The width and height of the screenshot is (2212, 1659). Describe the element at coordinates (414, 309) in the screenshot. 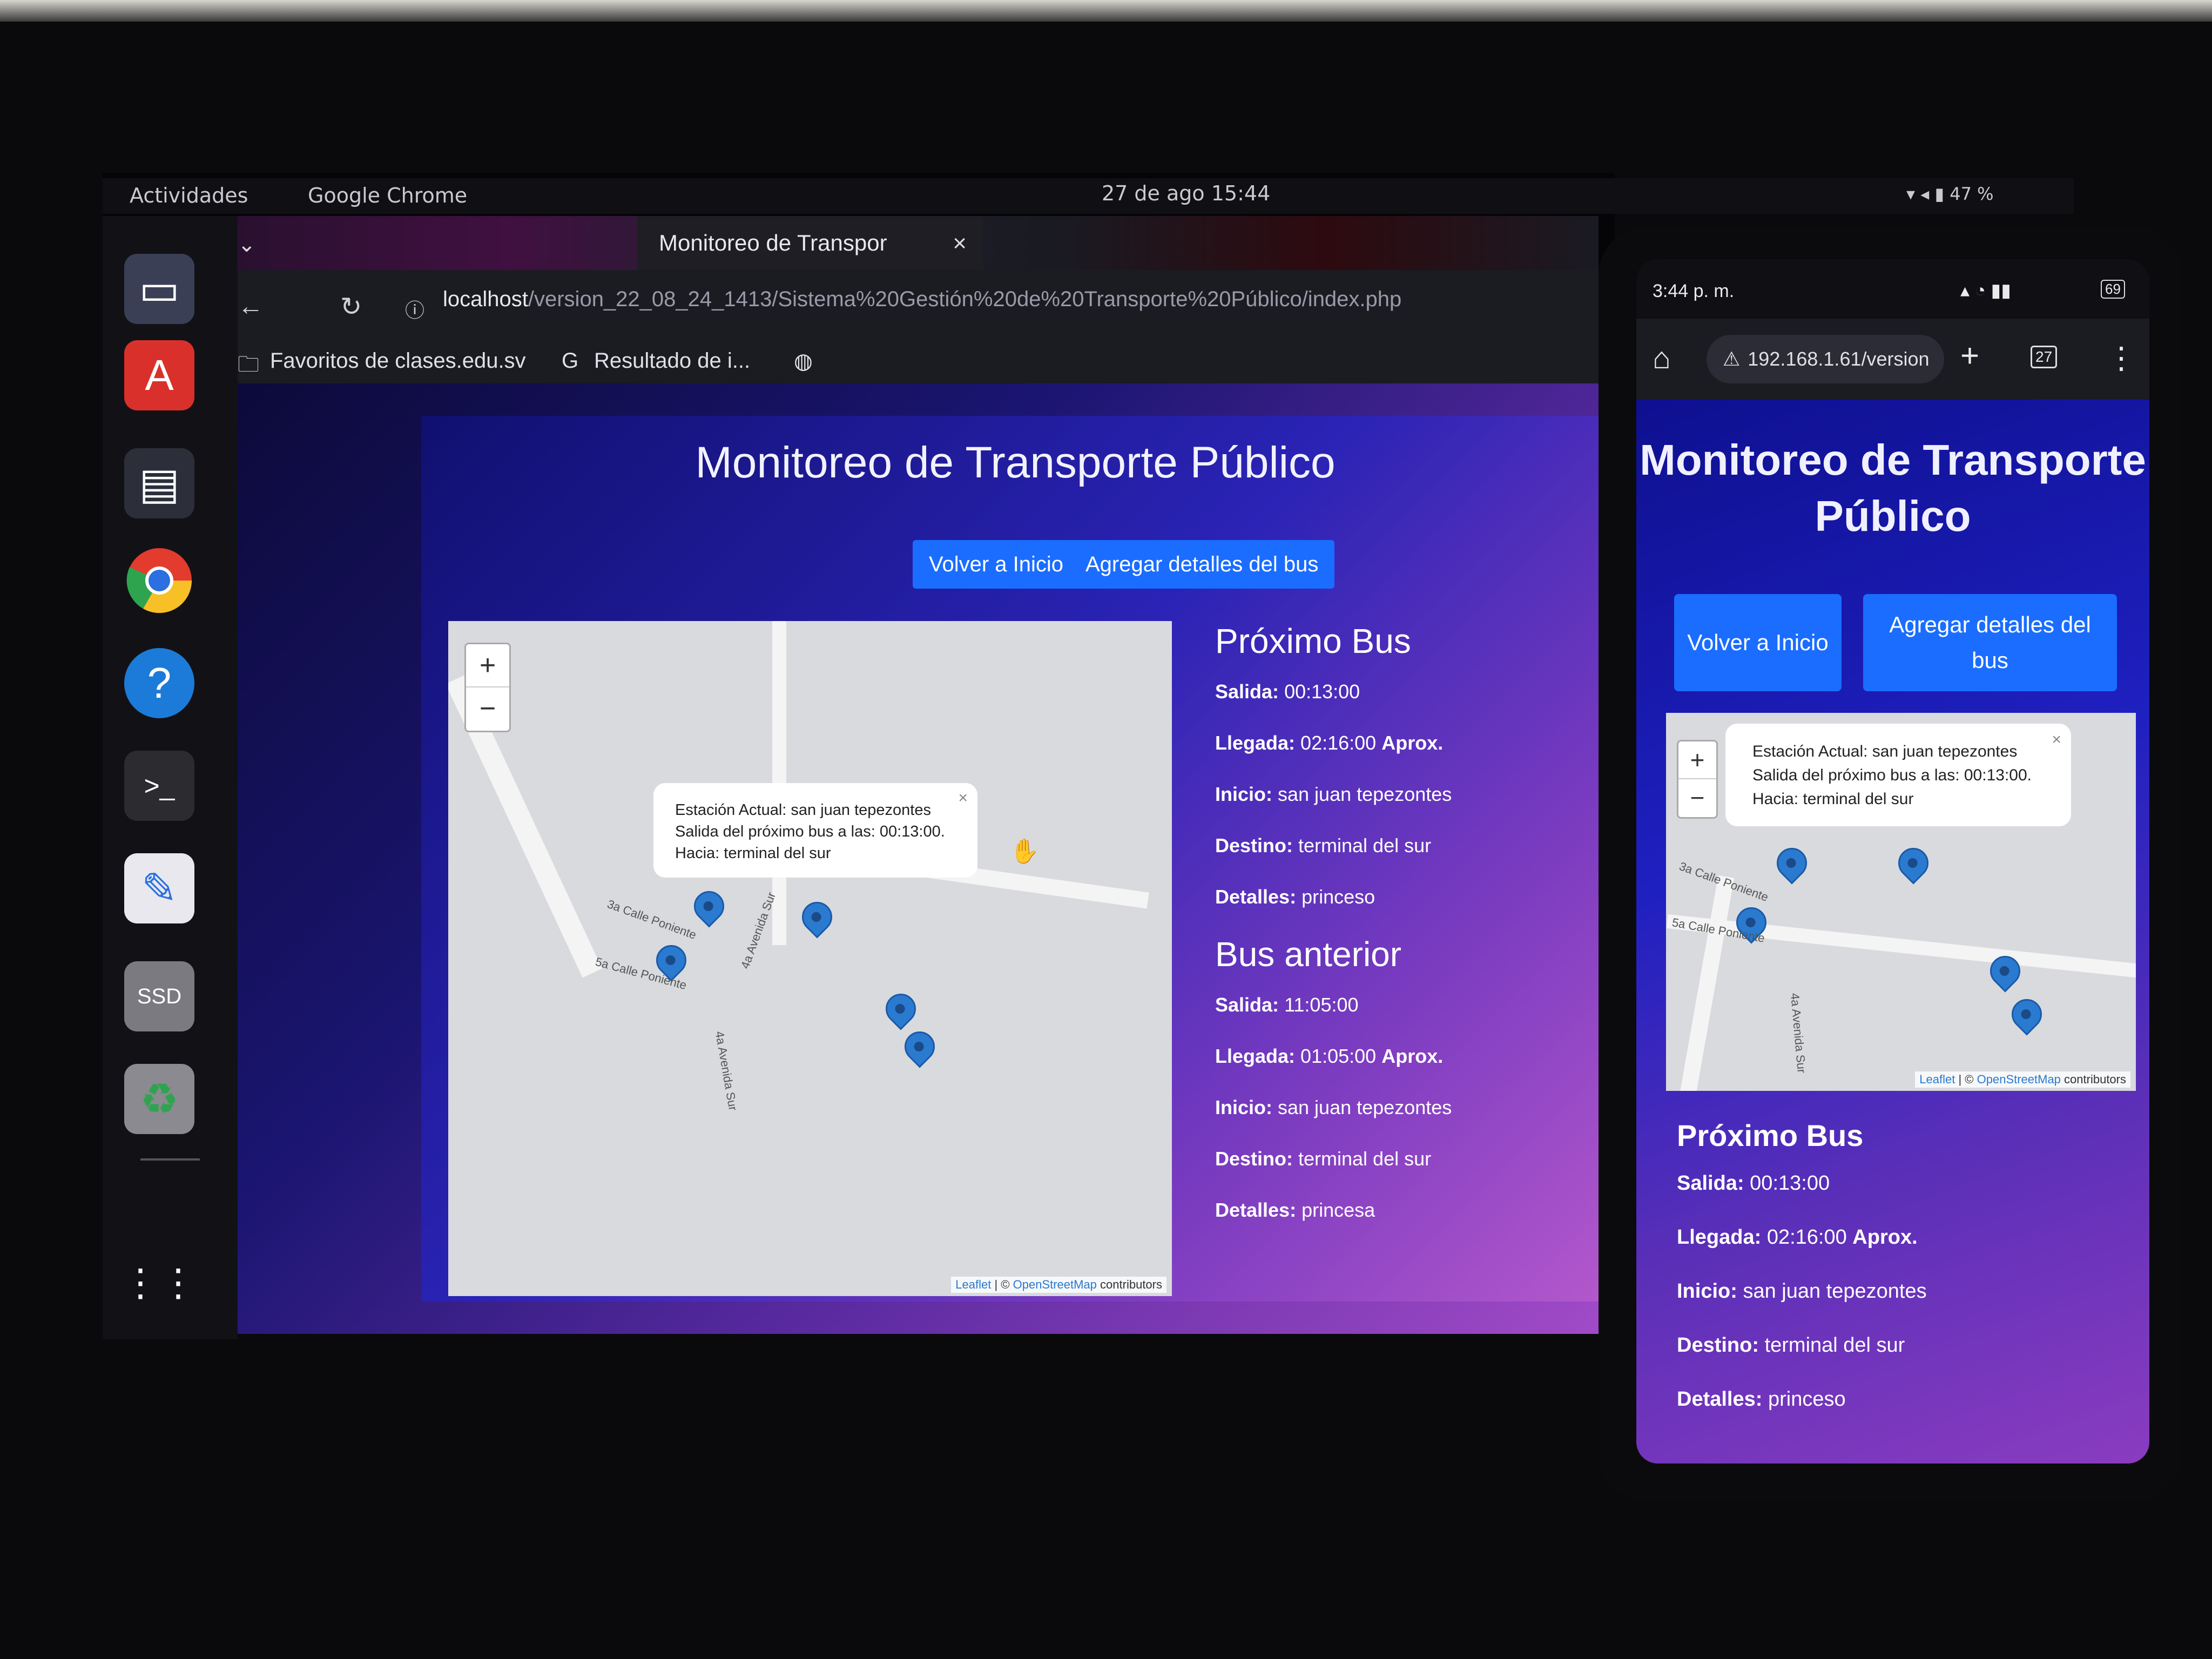

I see `site-info-icon: ⓘ` at that location.